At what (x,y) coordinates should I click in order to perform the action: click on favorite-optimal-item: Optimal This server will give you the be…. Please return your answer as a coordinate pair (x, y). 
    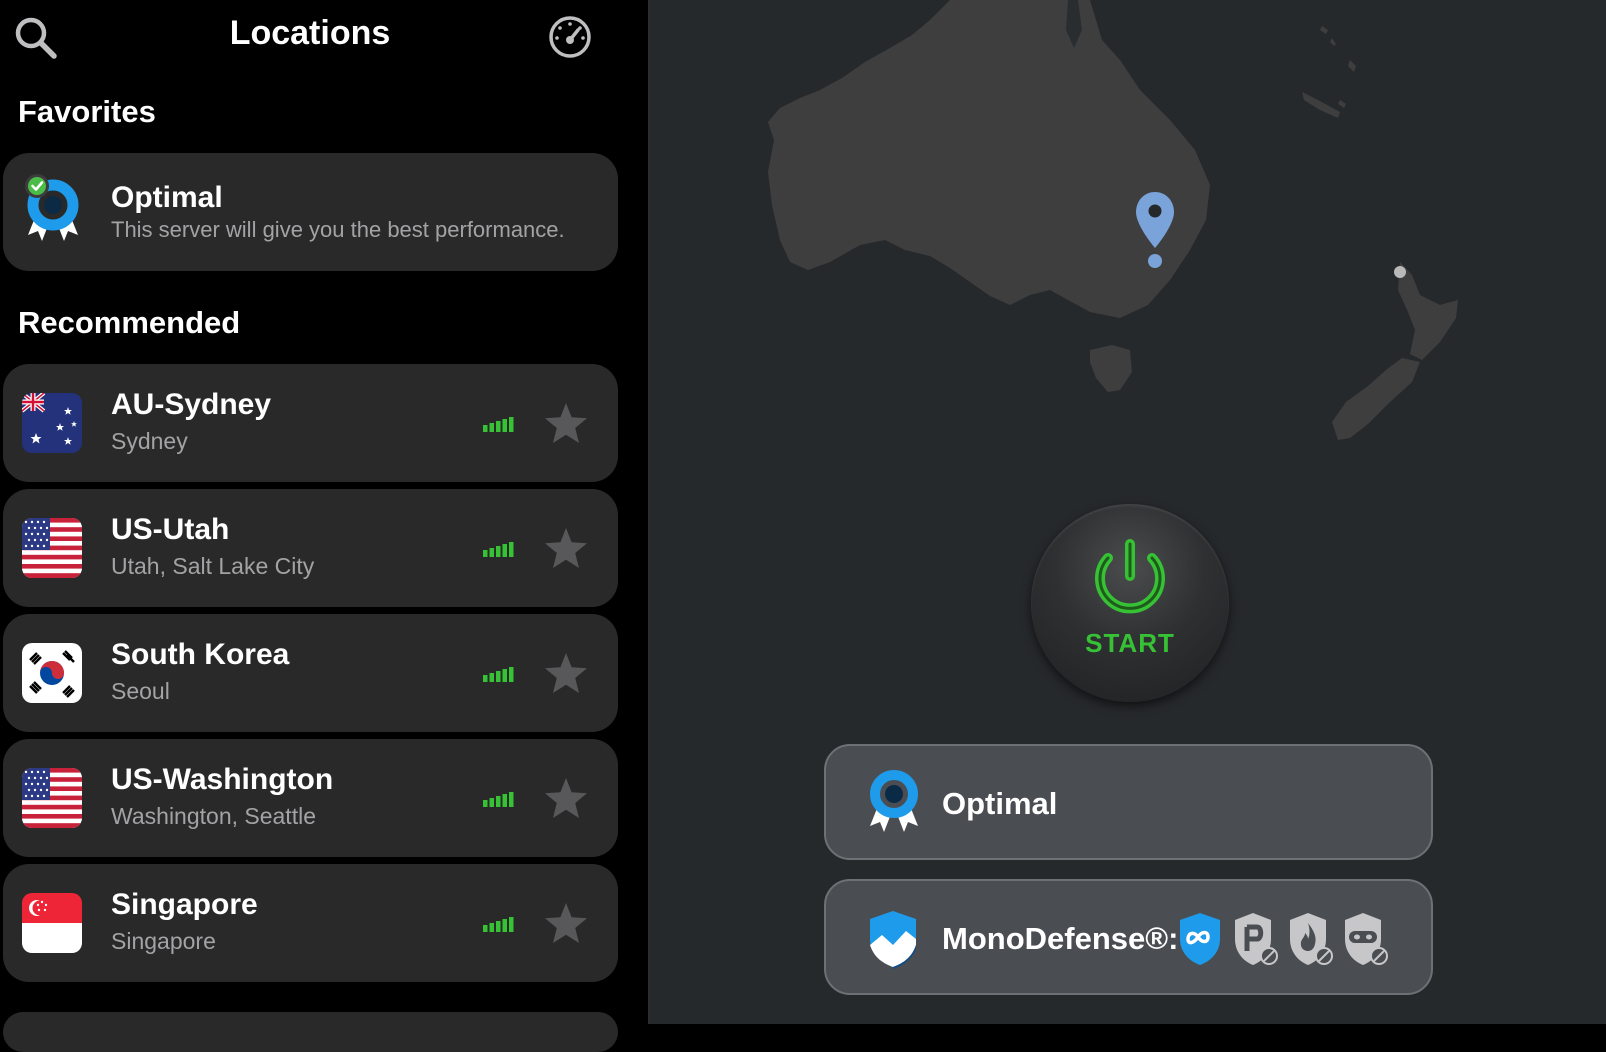
    Looking at the image, I should click on (310, 212).